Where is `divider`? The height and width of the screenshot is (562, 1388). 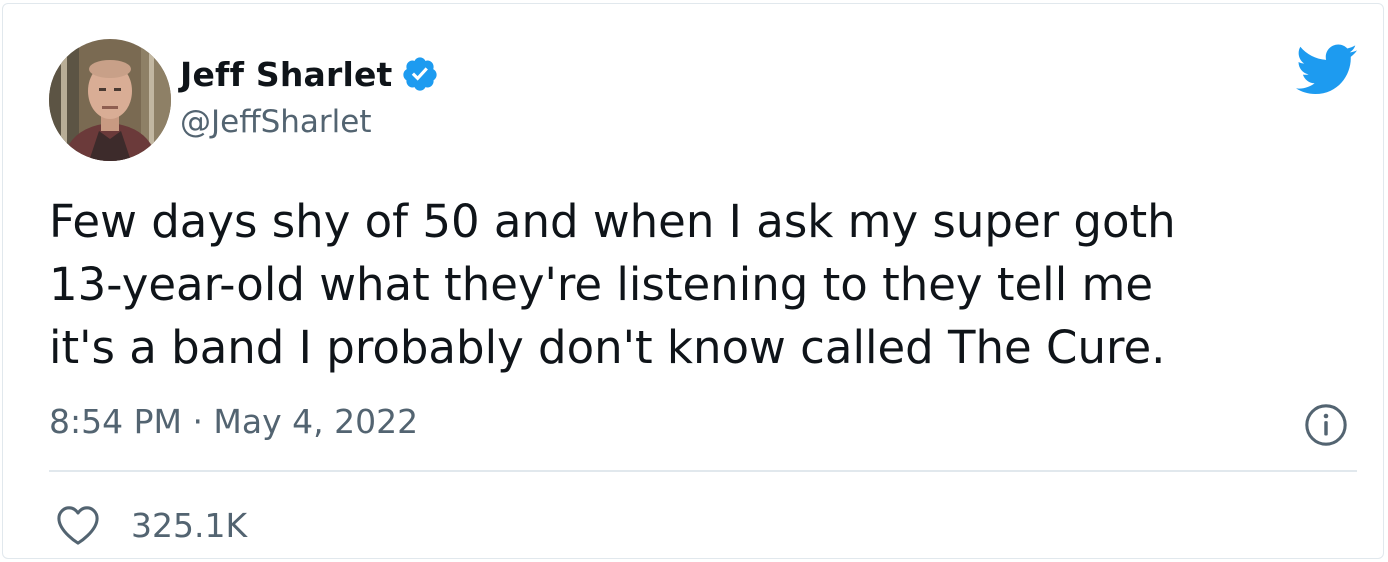
divider is located at coordinates (703, 471).